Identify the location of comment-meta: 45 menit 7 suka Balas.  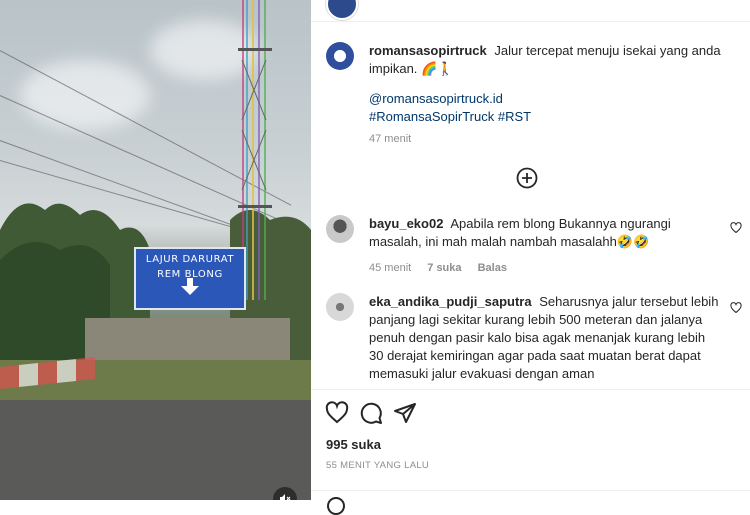
(444, 268).